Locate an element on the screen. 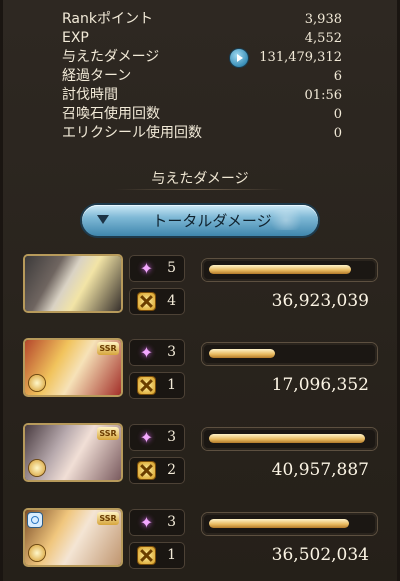 The height and width of the screenshot is (581, 400). stat-elixir-uses: エリクシール使用回数 0 is located at coordinates (202, 133).